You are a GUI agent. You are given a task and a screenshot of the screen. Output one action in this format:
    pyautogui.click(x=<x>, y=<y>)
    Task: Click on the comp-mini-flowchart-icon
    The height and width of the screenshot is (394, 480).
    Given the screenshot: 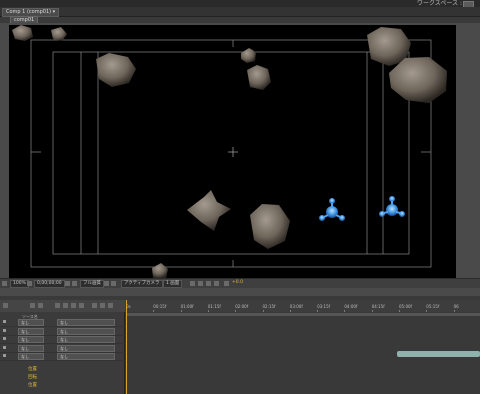 What is the action you would take?
    pyautogui.click(x=32, y=305)
    